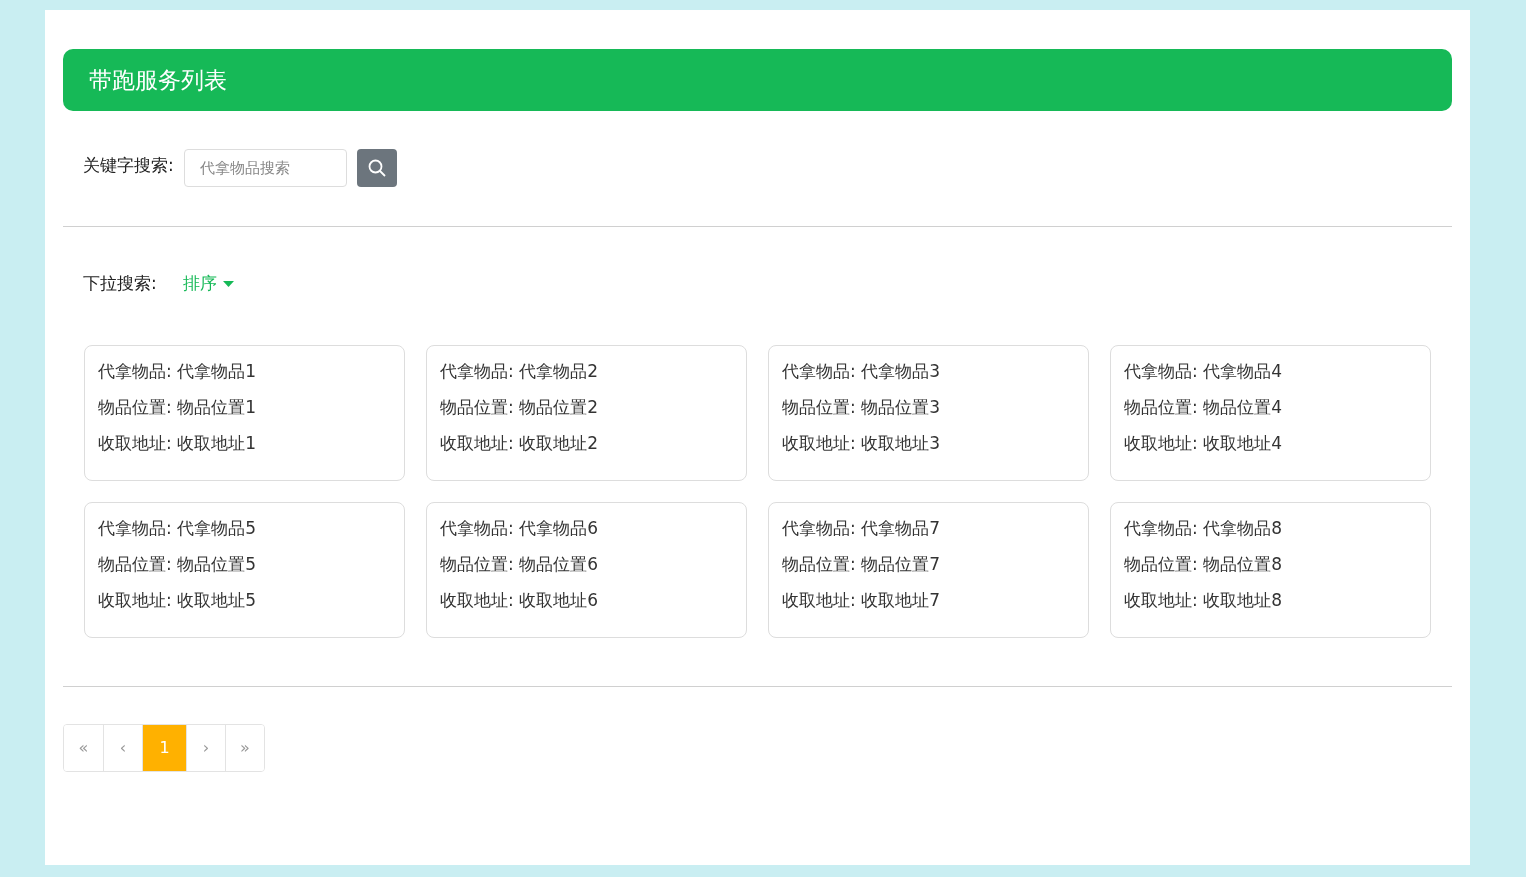 The image size is (1526, 877). I want to click on card-field: 收取地址: 收取地址6, so click(586, 600).